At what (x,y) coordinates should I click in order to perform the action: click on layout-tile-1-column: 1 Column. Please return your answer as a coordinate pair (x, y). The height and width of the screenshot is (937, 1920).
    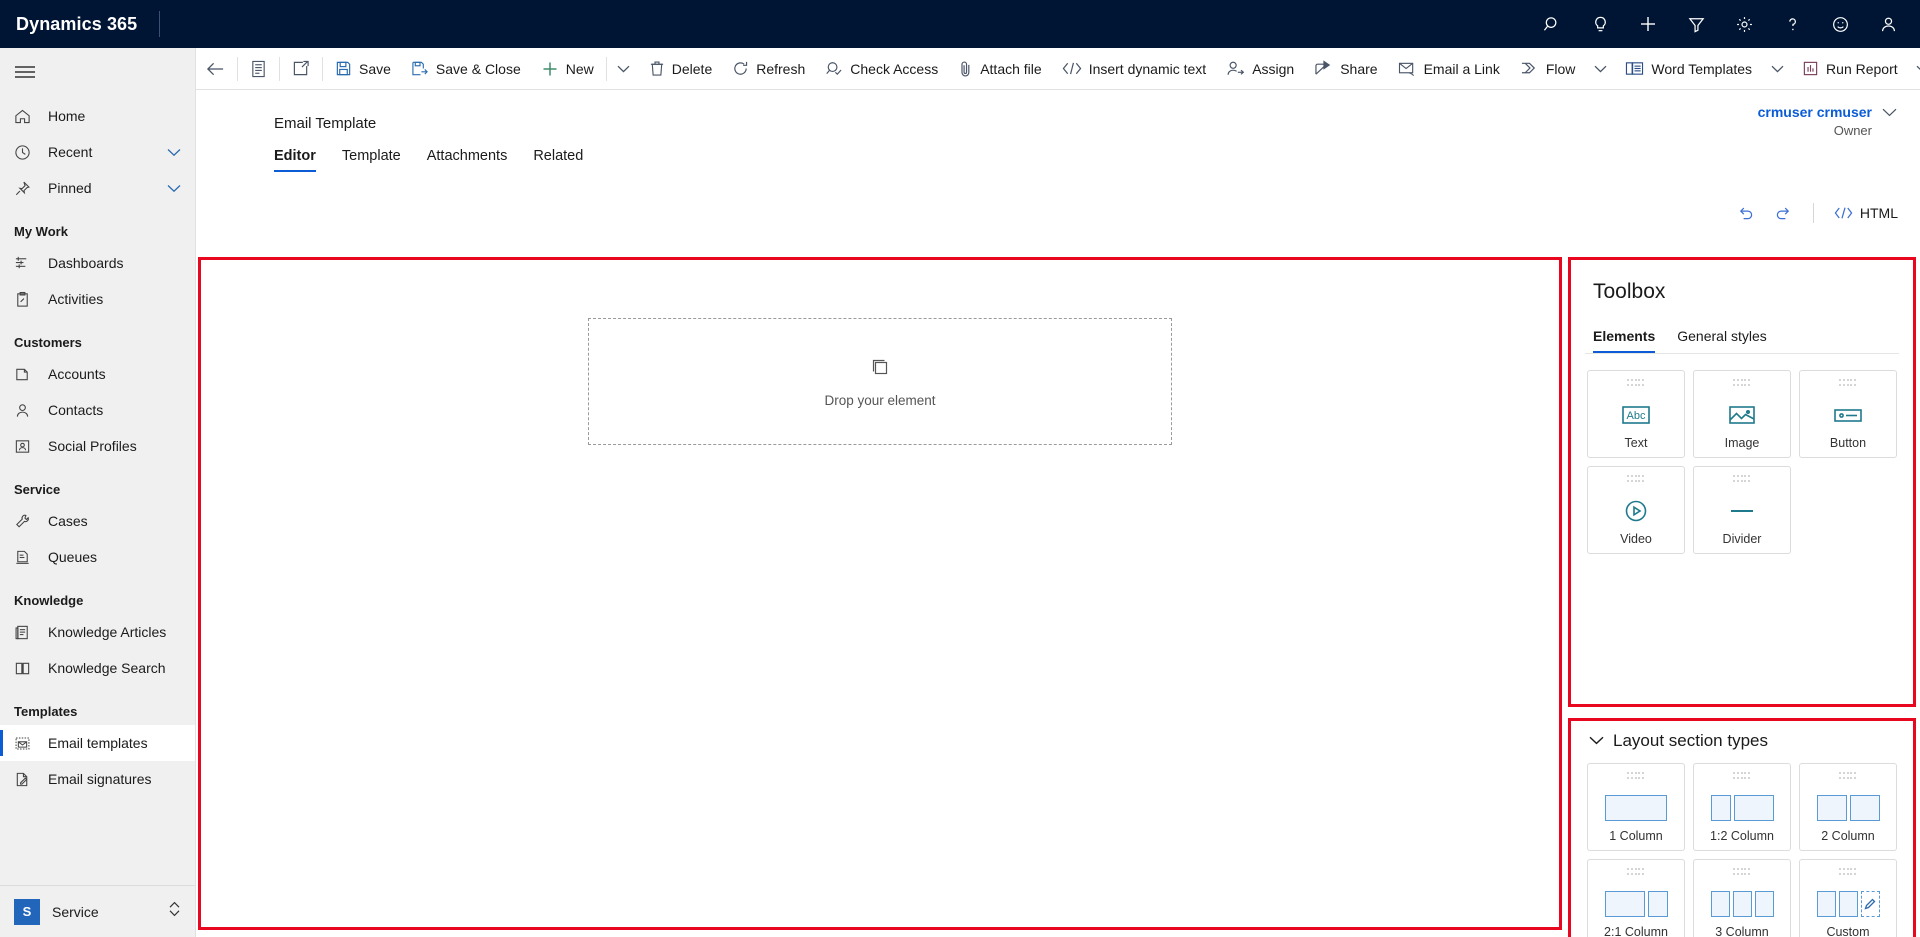
    Looking at the image, I should click on (1636, 807).